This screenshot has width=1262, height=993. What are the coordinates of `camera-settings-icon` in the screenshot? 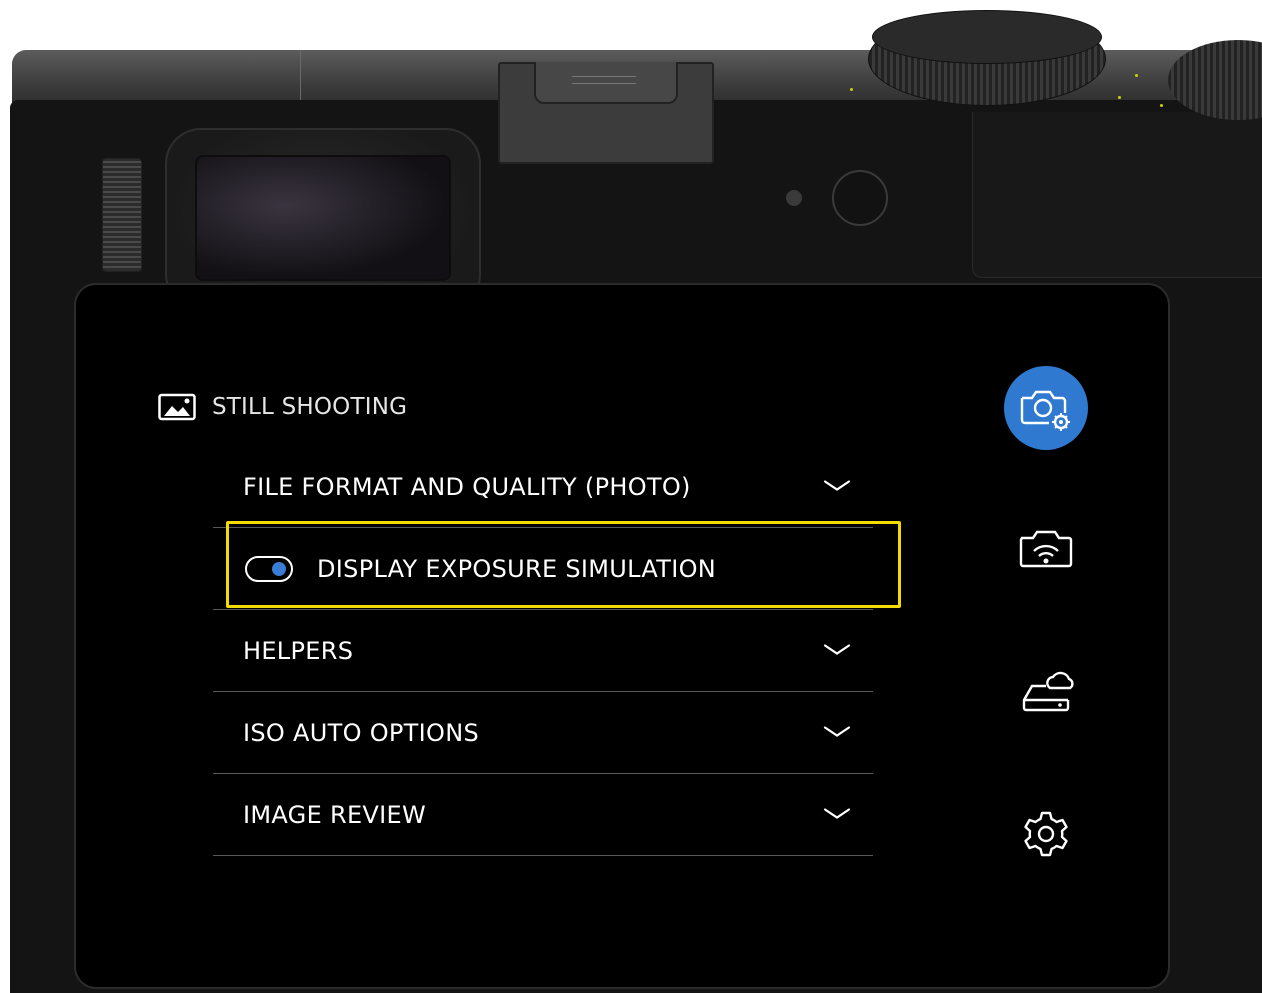 It's located at (1048, 411).